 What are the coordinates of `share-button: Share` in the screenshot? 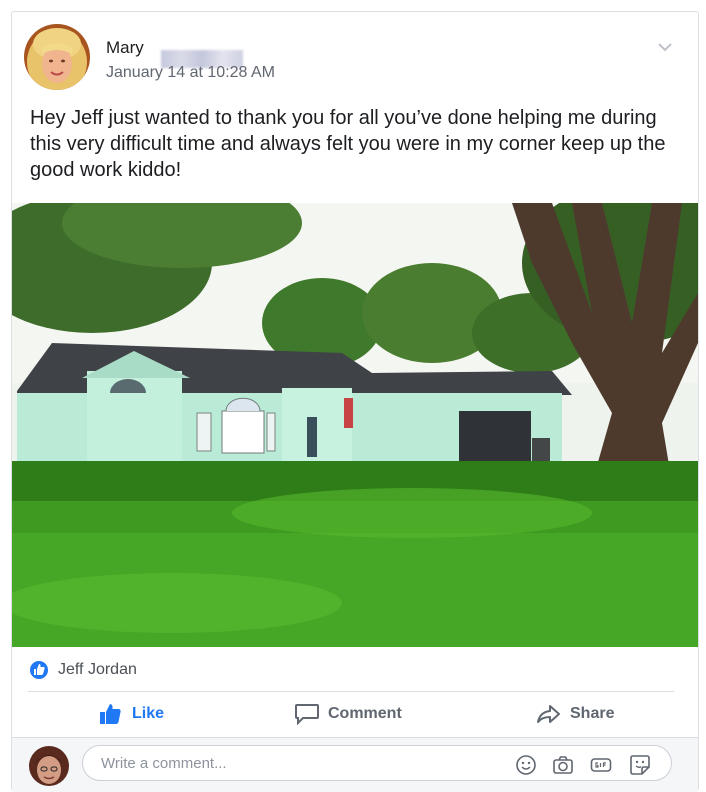 It's located at (575, 714).